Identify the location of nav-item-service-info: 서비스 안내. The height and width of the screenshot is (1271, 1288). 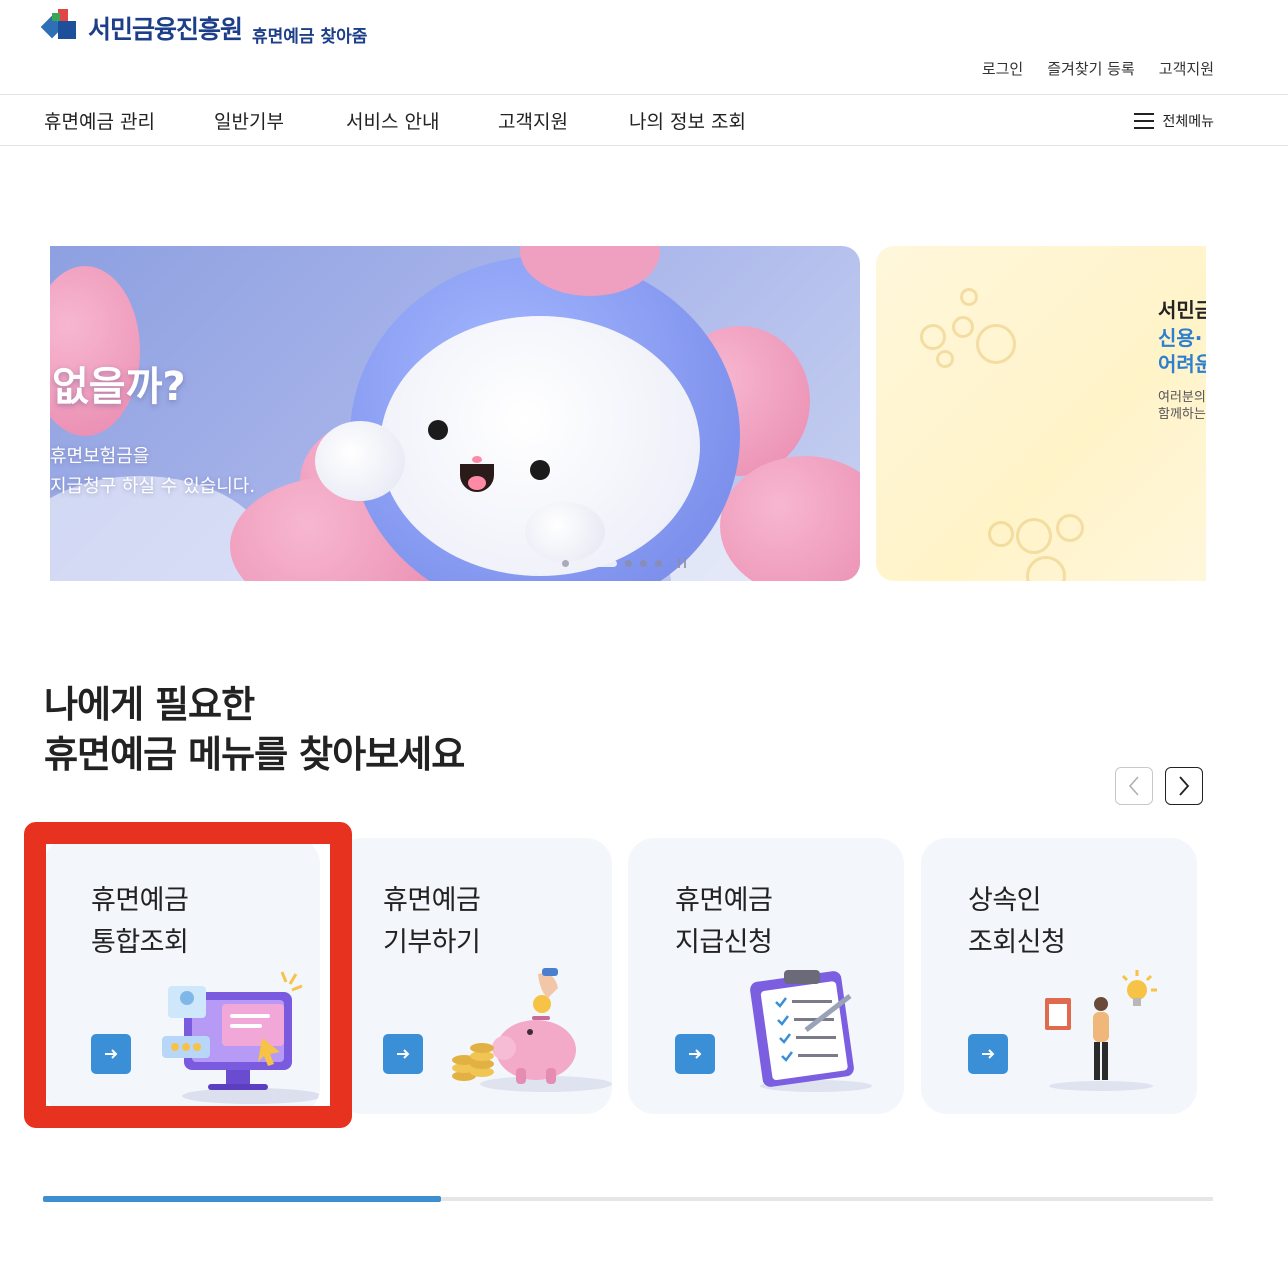
(392, 120).